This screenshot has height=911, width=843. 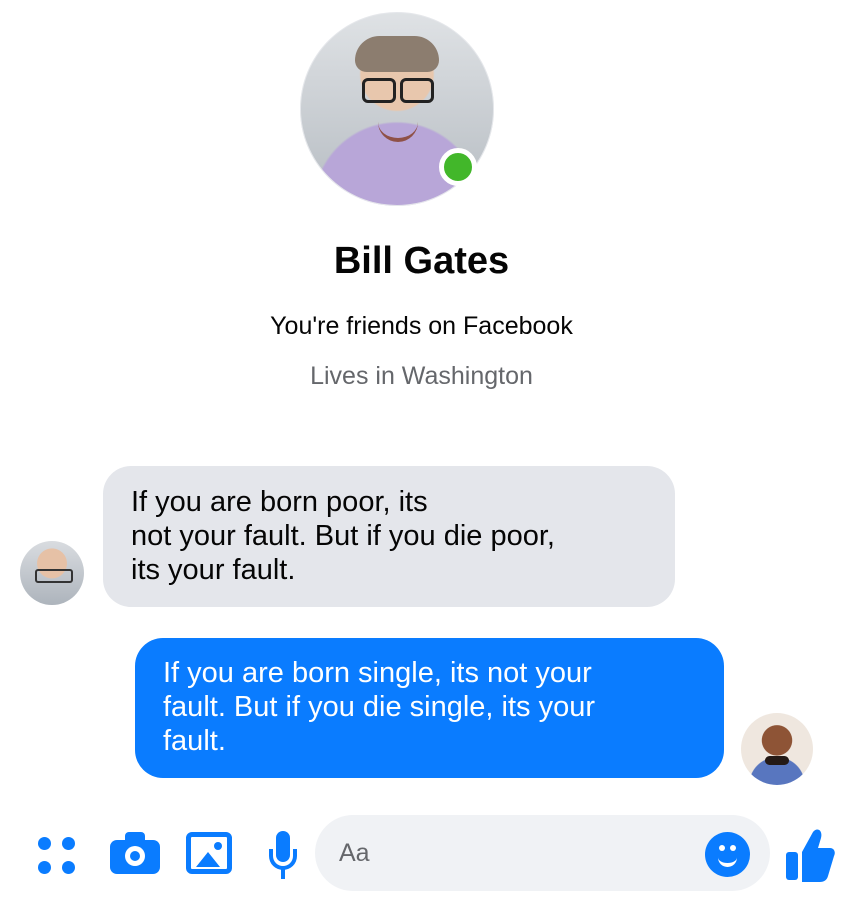 I want to click on camera-lens, so click(x=135, y=856).